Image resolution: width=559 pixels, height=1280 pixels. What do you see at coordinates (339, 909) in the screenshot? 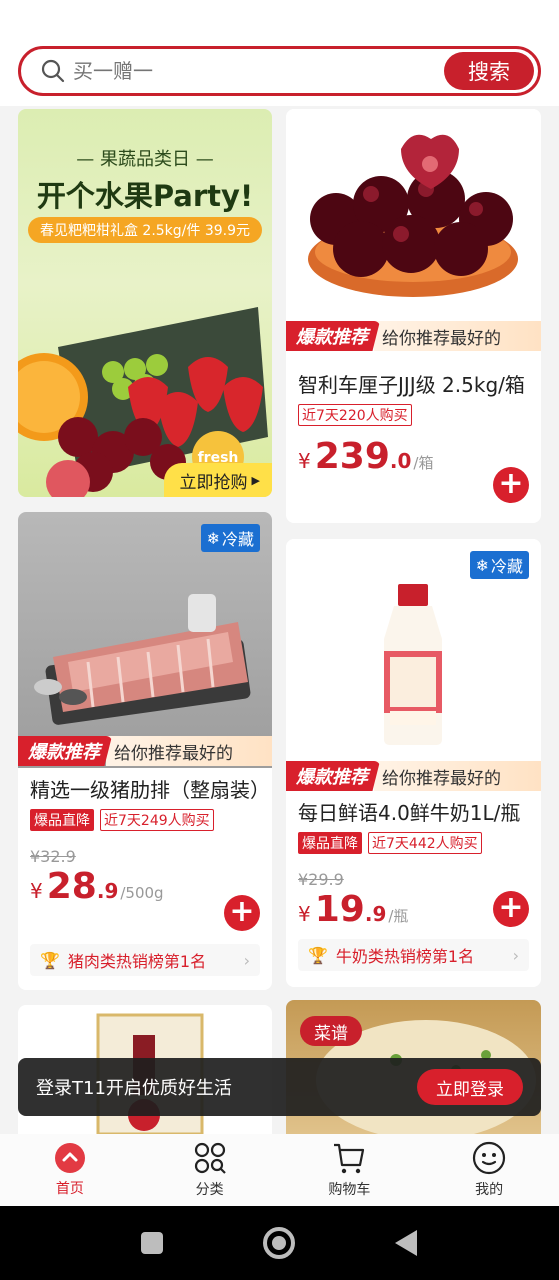
I see `price-integer: 19` at bounding box center [339, 909].